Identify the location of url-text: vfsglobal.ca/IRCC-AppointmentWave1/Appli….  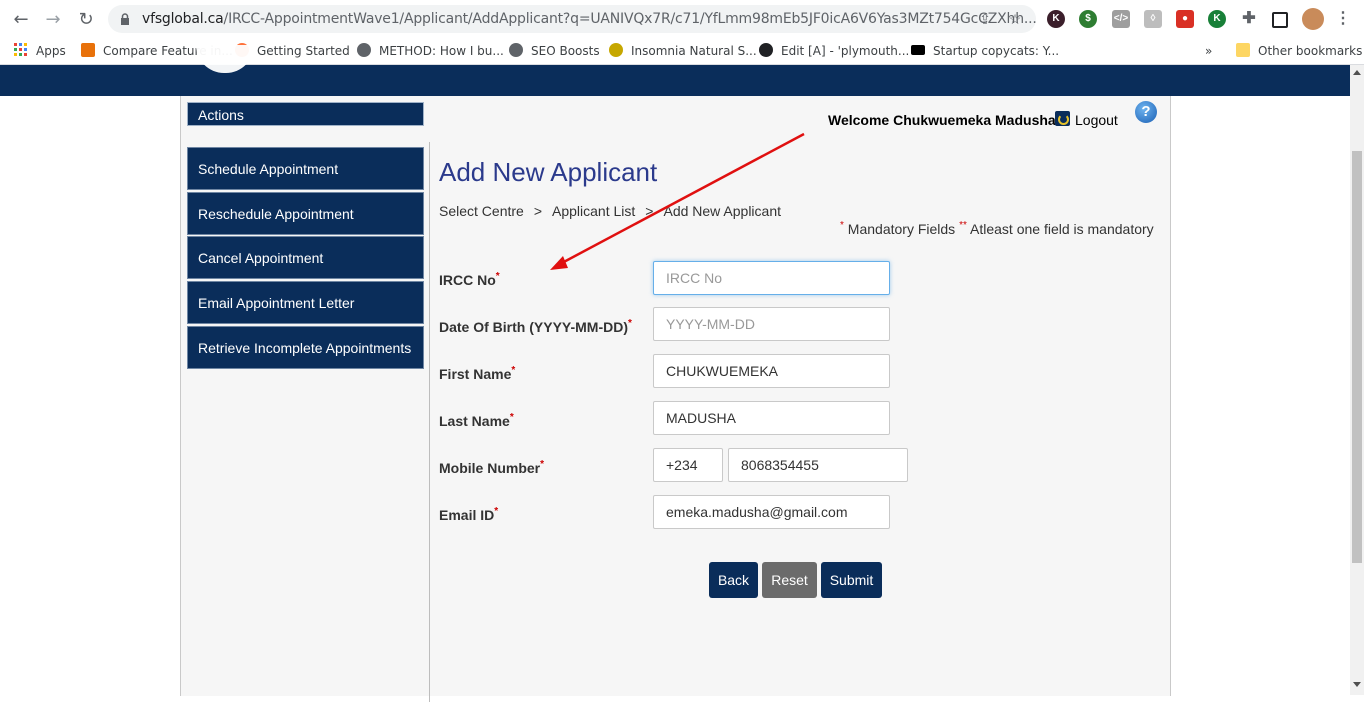
(589, 19).